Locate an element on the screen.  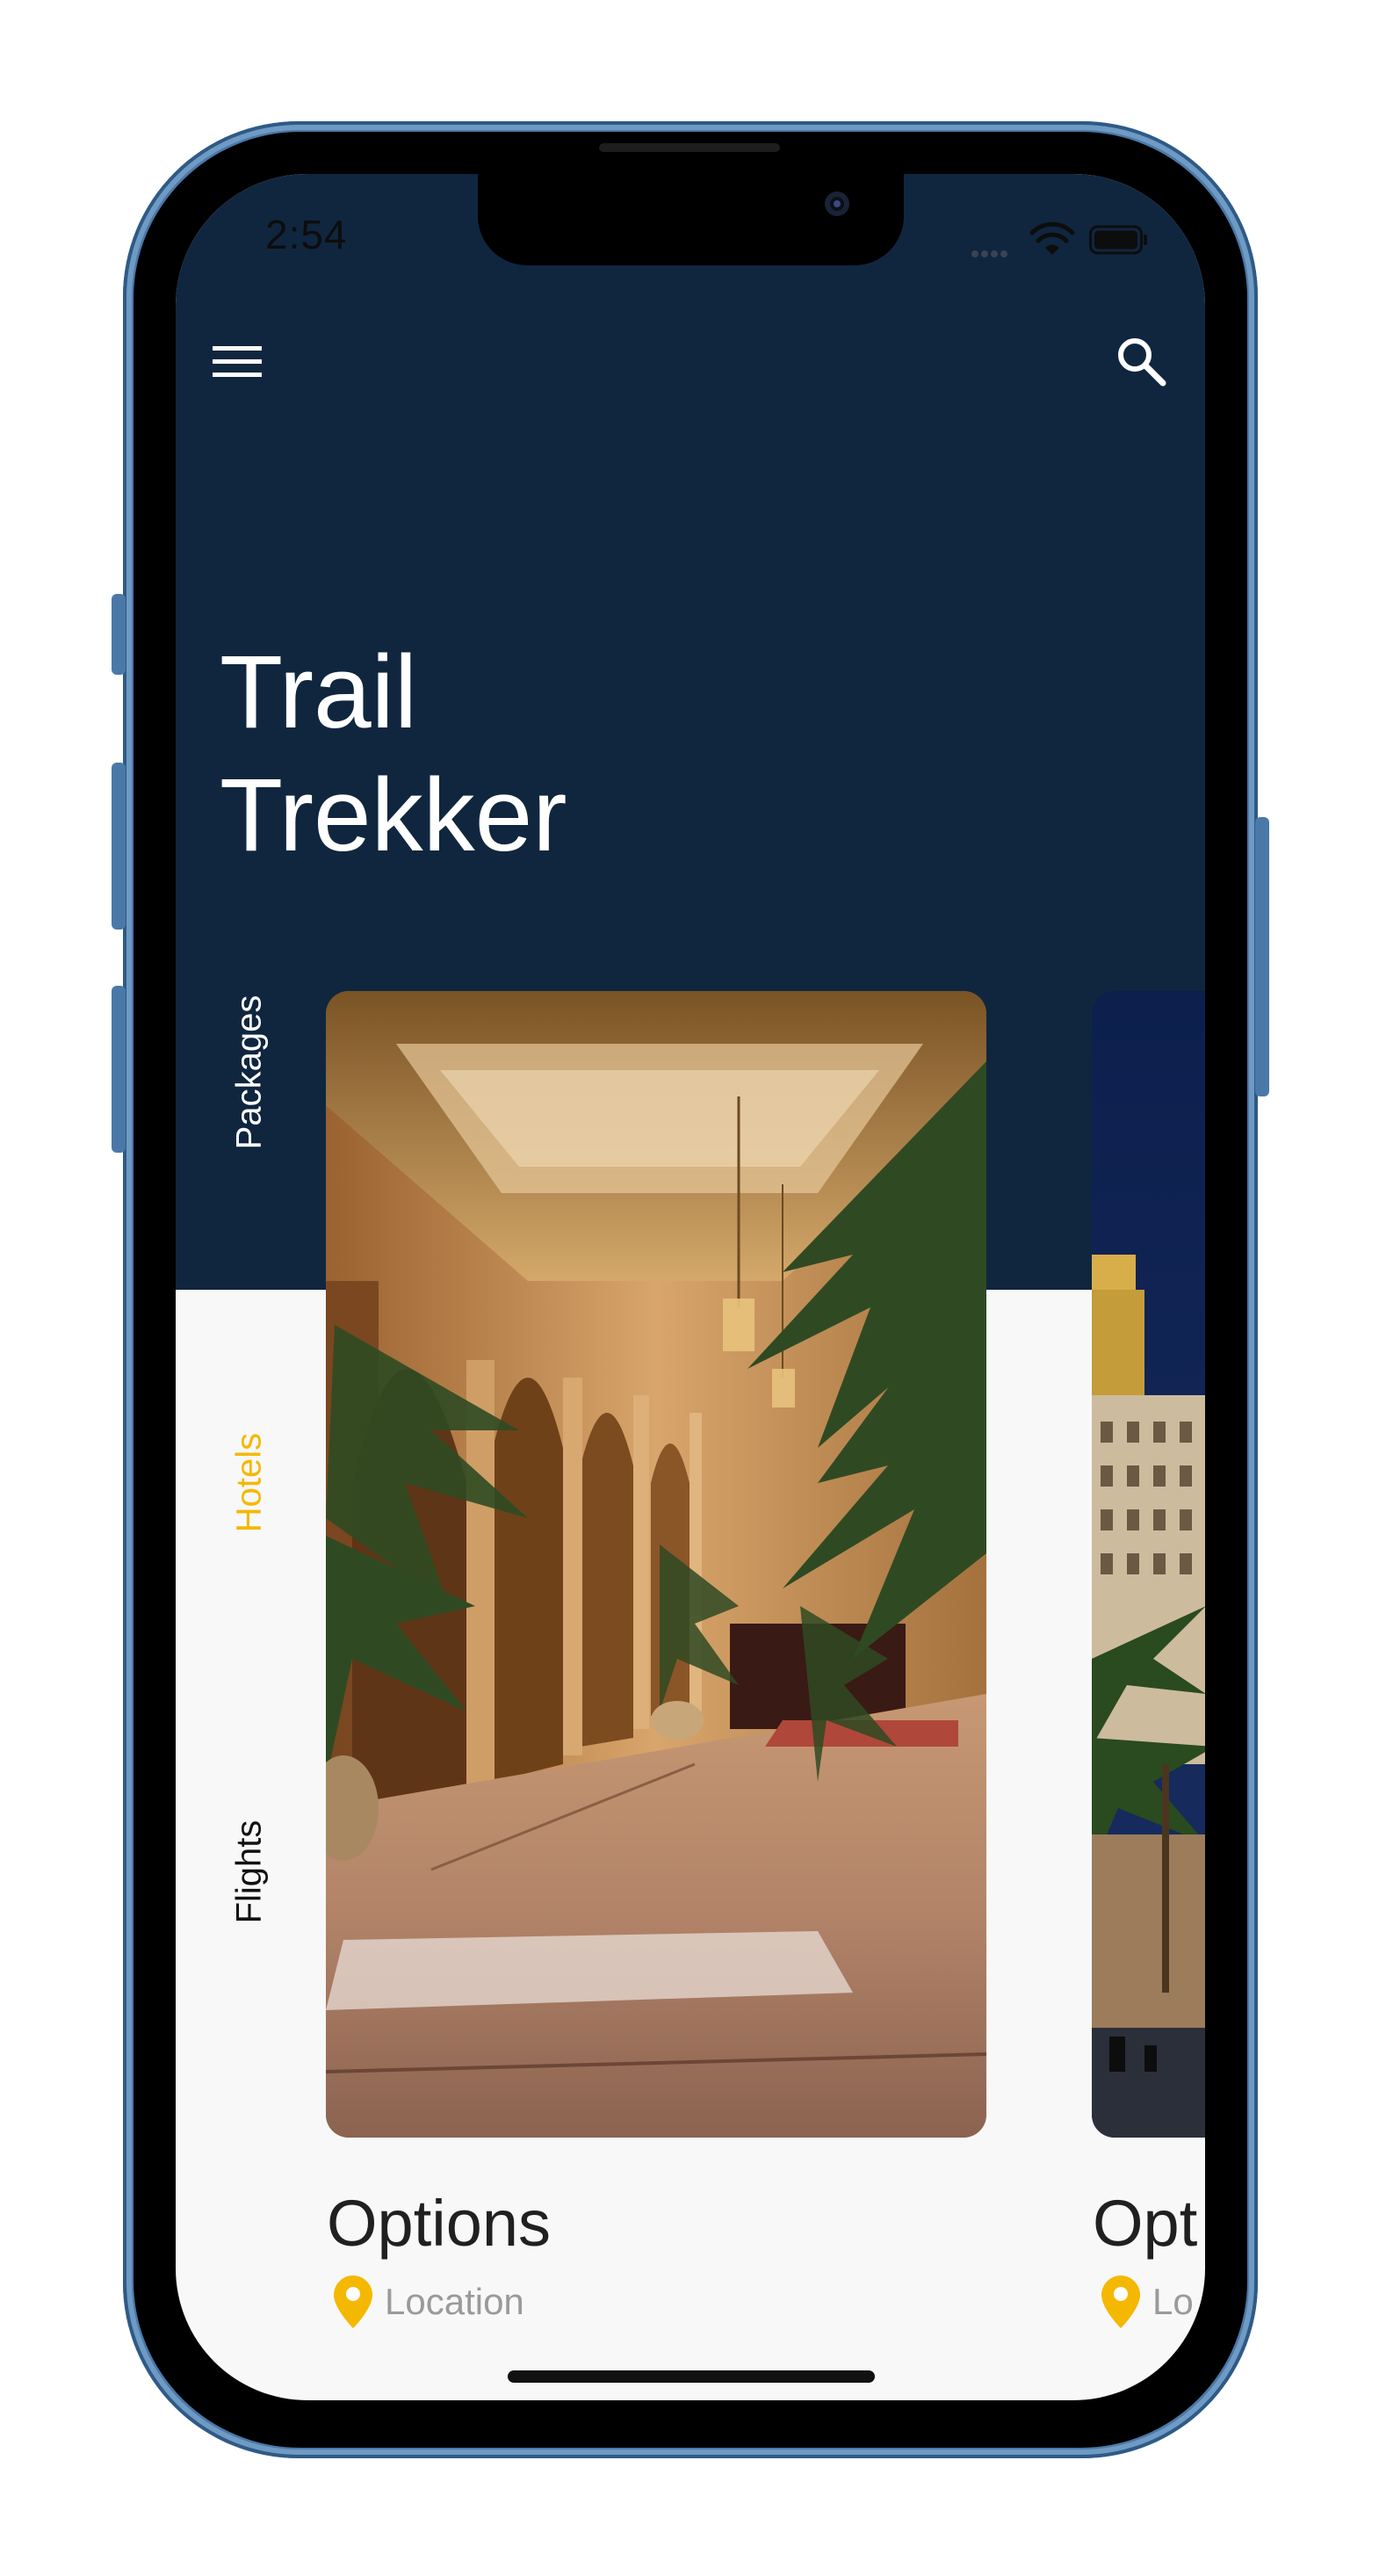
battery-icon is located at coordinates (1118, 240).